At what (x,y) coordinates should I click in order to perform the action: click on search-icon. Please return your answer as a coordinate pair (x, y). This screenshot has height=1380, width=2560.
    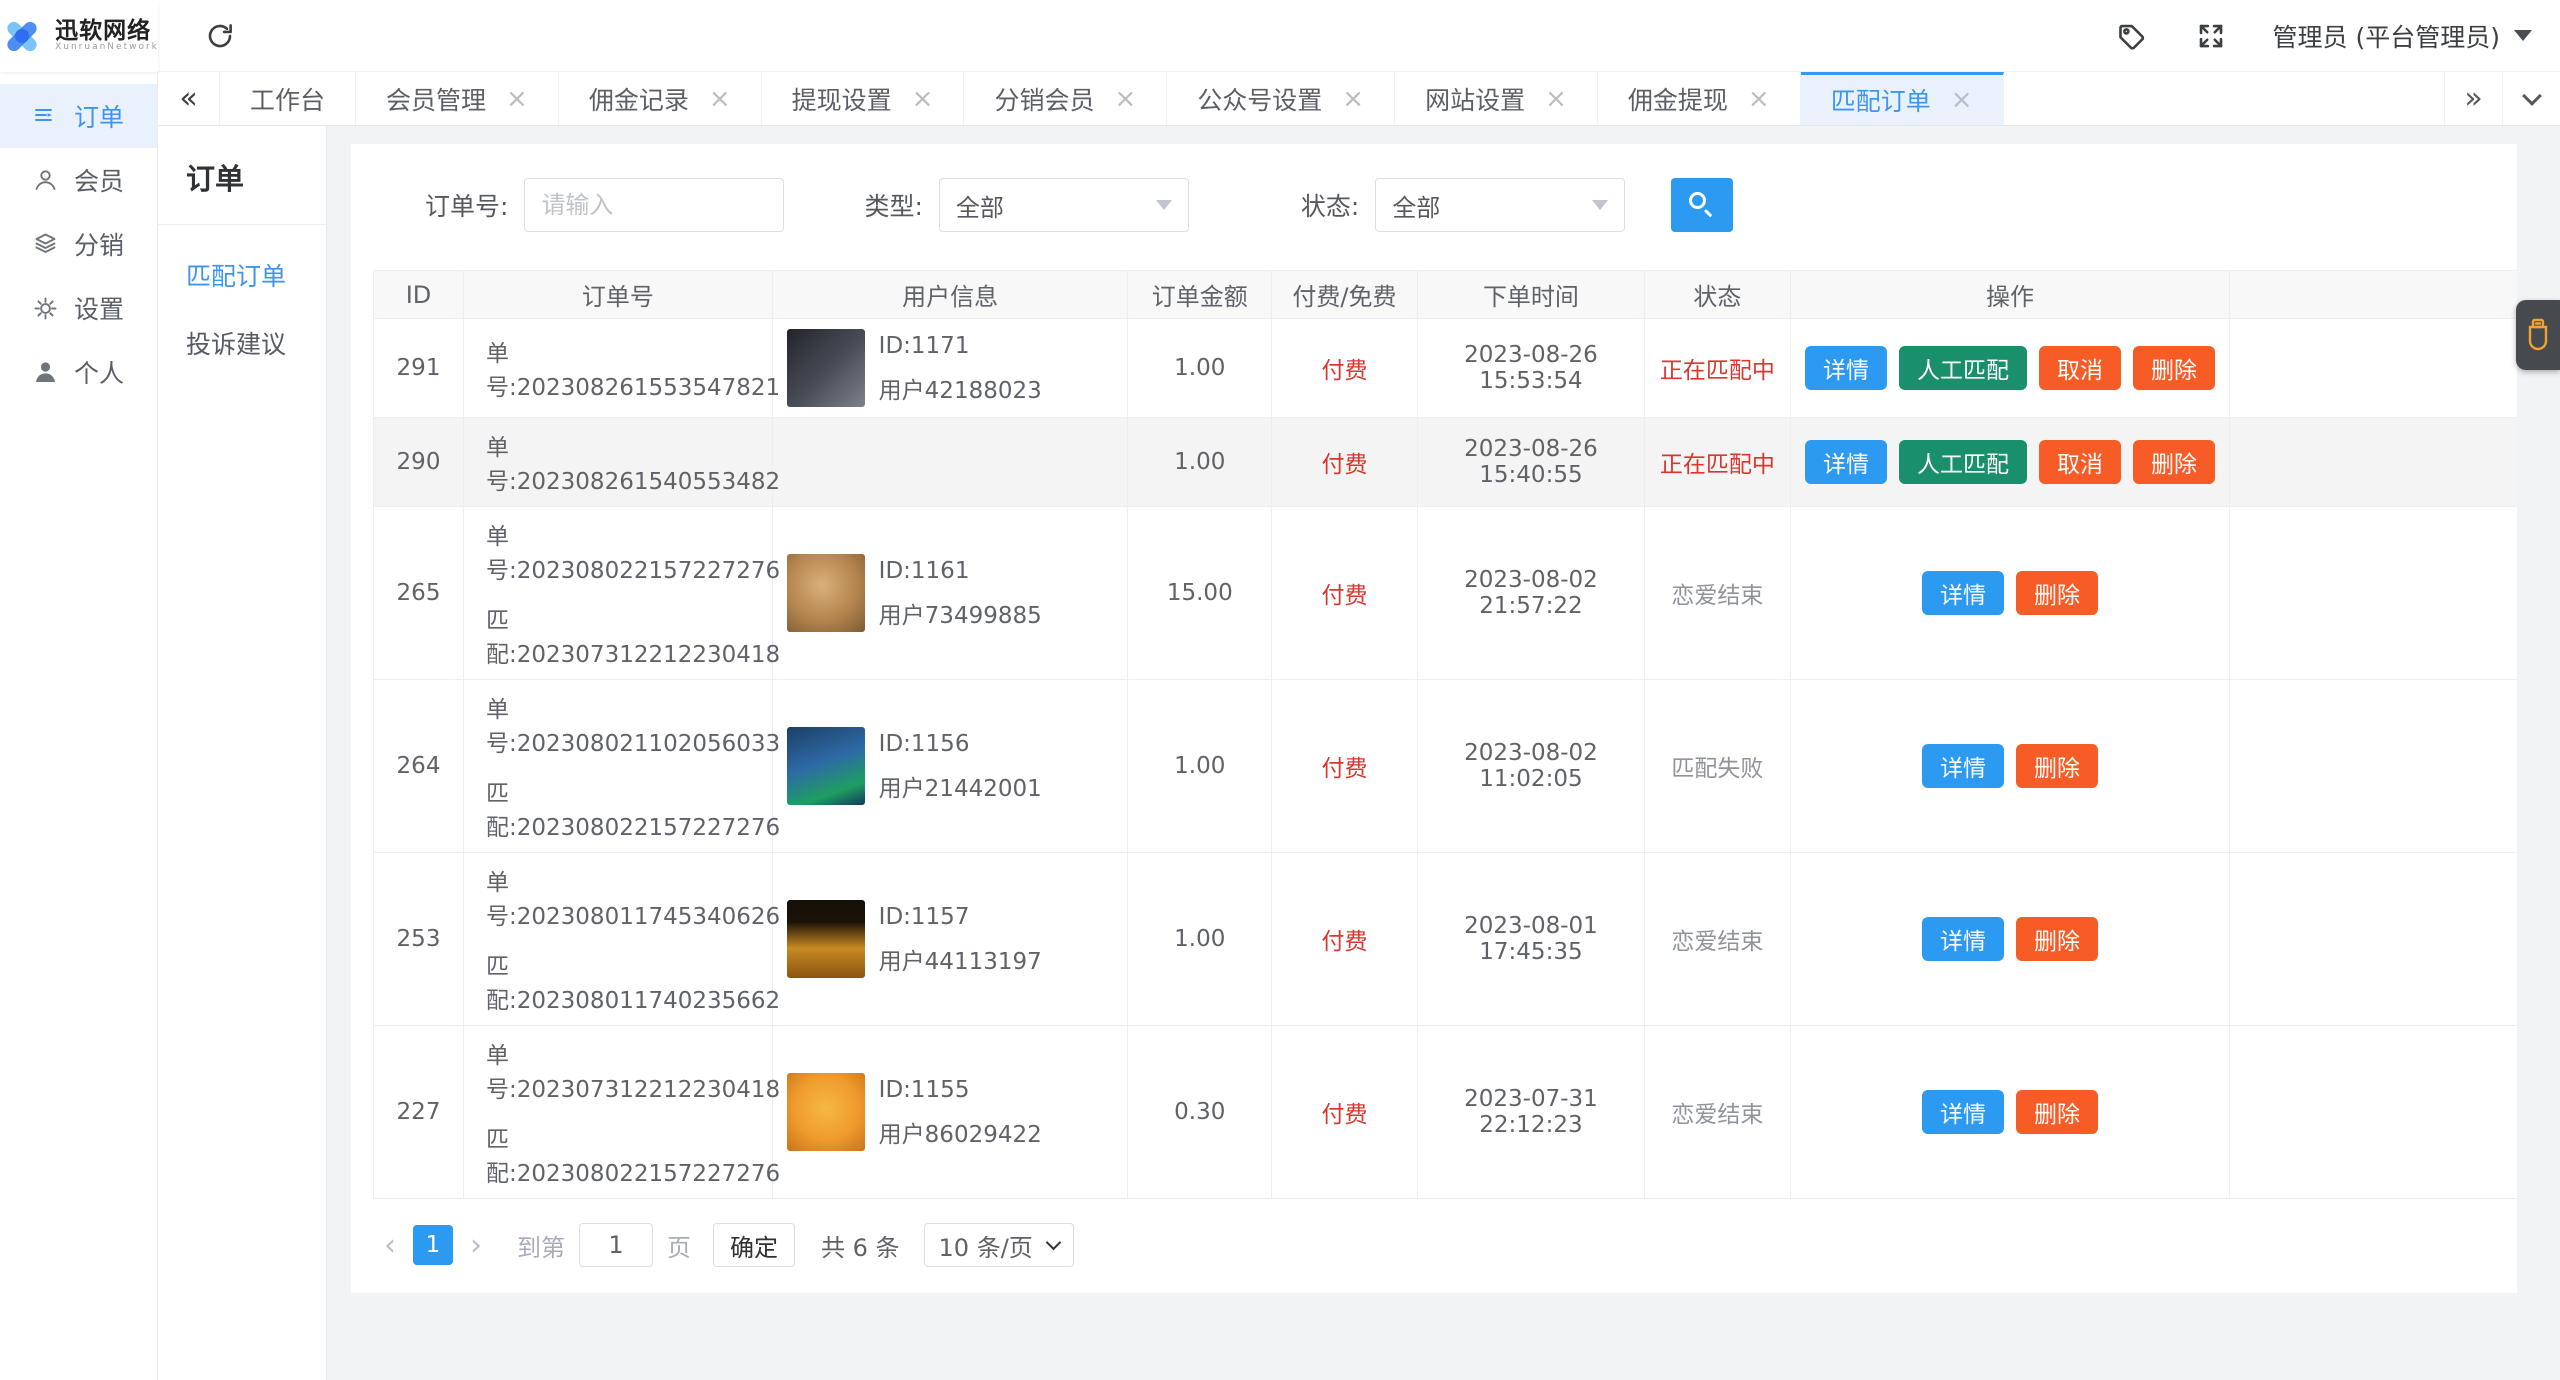
    Looking at the image, I should click on (1702, 205).